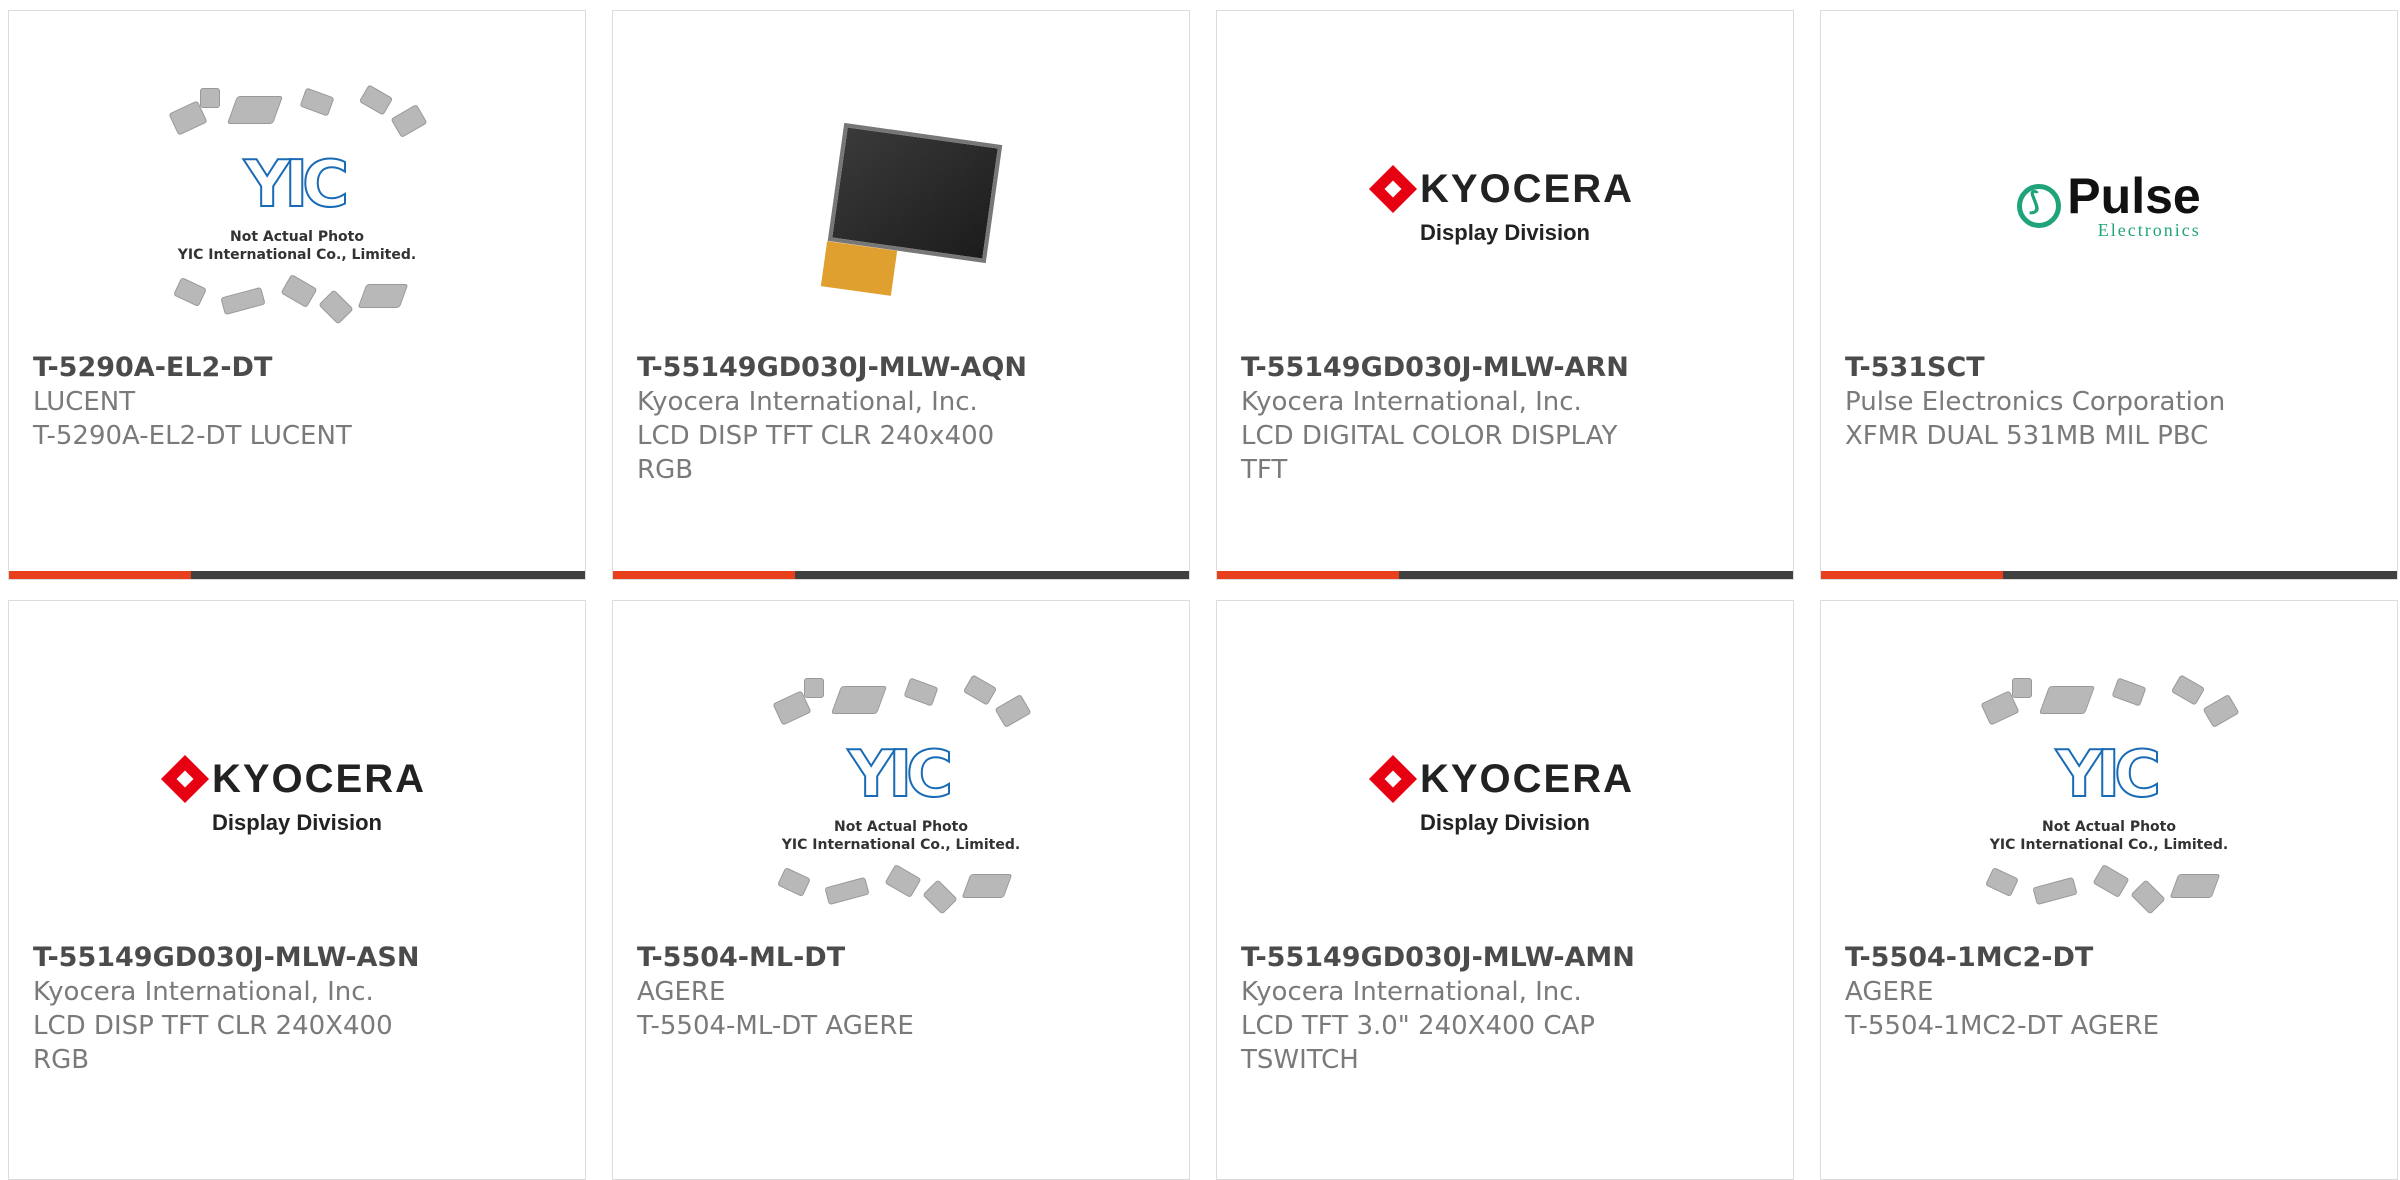 This screenshot has width=2400, height=1180. I want to click on description: LCD DIGITAL COLOR DISPLAY TFT, so click(1429, 453).